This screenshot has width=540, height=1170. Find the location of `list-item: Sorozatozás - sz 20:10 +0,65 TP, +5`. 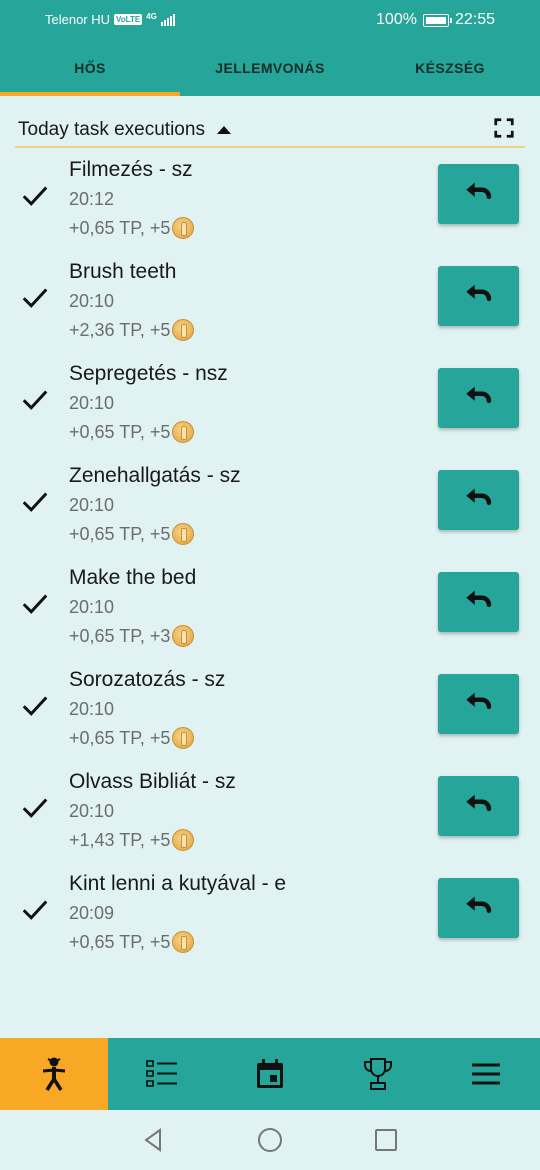

list-item: Sorozatozás - sz 20:10 +0,65 TP, +5 is located at coordinates (270, 711).